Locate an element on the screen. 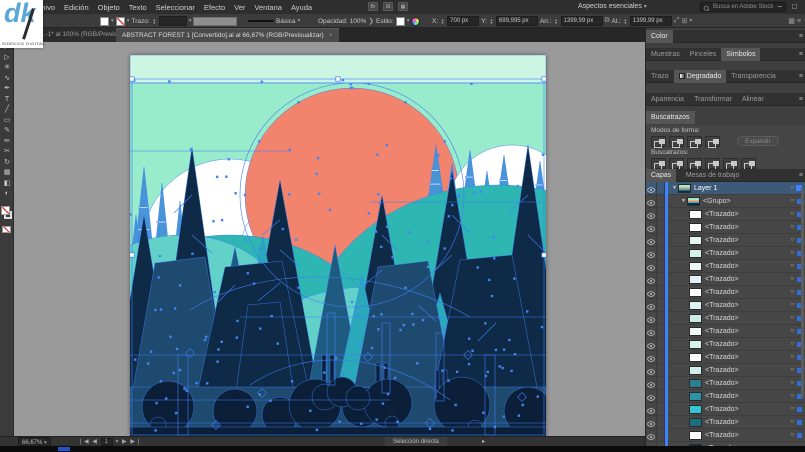 Image resolution: width=805 pixels, height=452 pixels. gradient-tool: ◧ is located at coordinates (7, 184).